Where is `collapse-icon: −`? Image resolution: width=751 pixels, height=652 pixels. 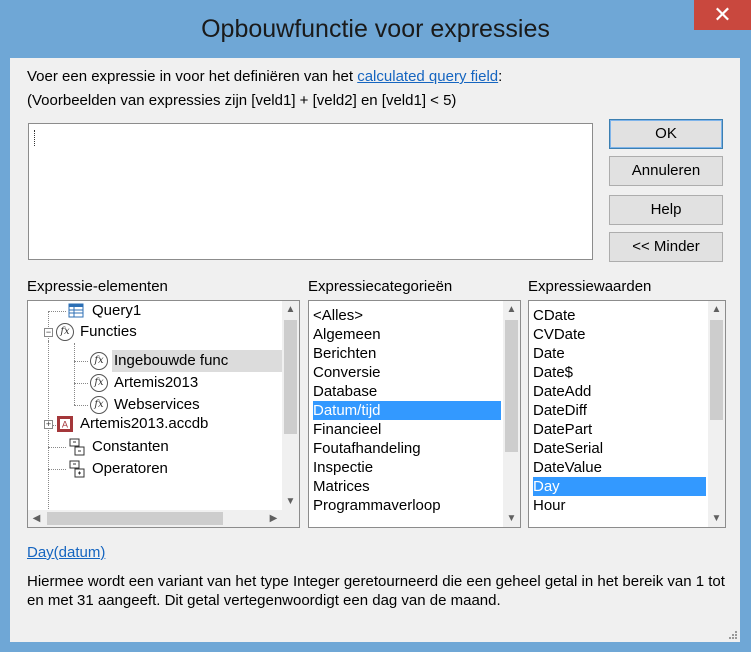 collapse-icon: − is located at coordinates (48, 332).